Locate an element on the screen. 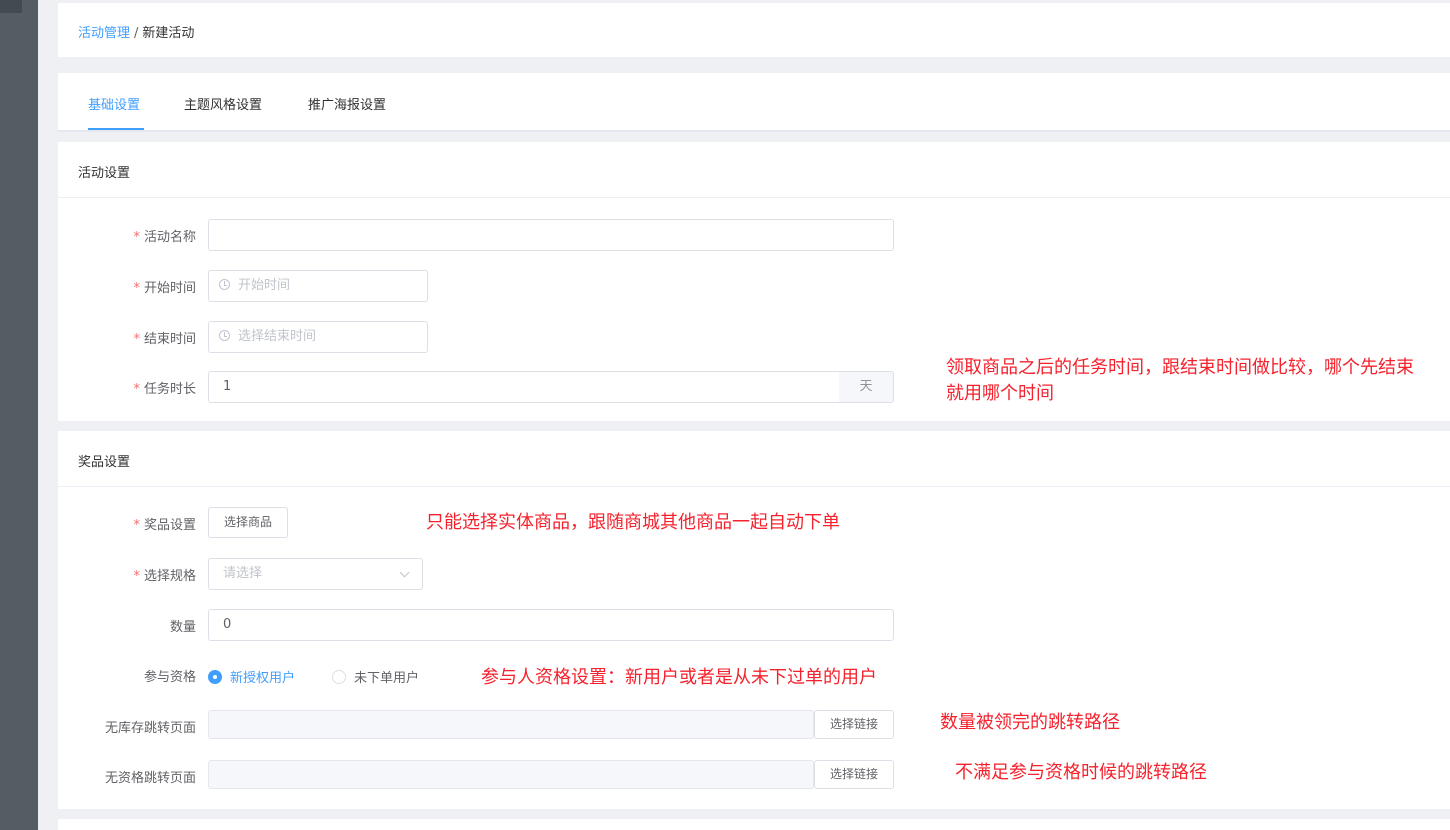 The image size is (1450, 830). radio-no-order-user: 未下单用户 is located at coordinates (375, 676).